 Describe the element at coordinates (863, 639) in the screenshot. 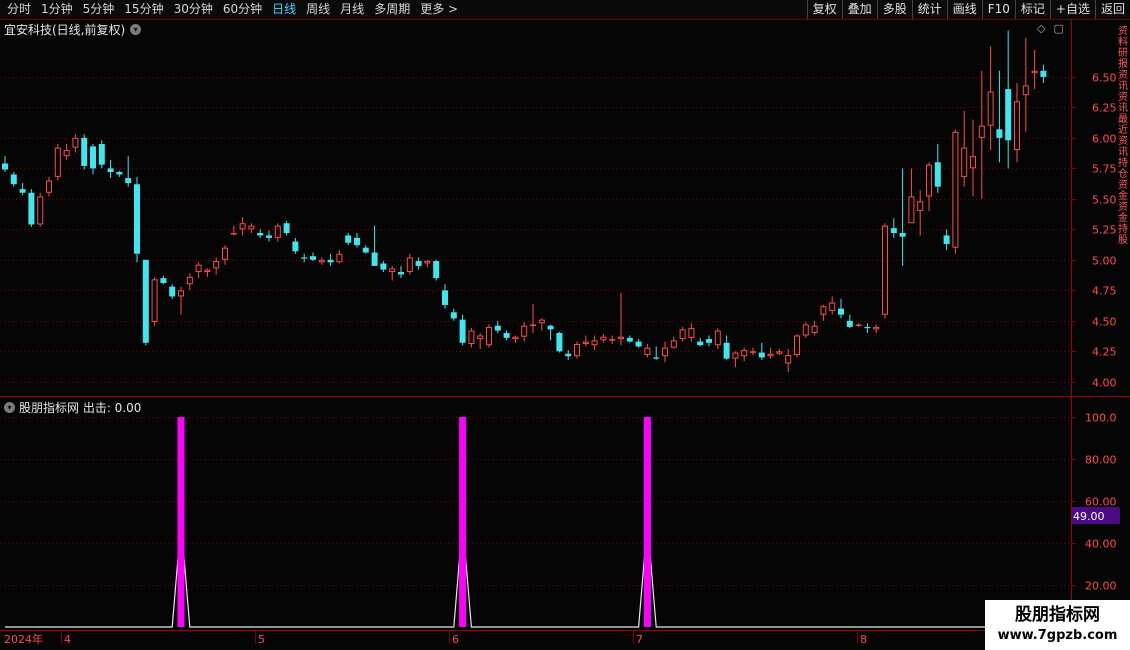

I see `month-label: 8` at that location.